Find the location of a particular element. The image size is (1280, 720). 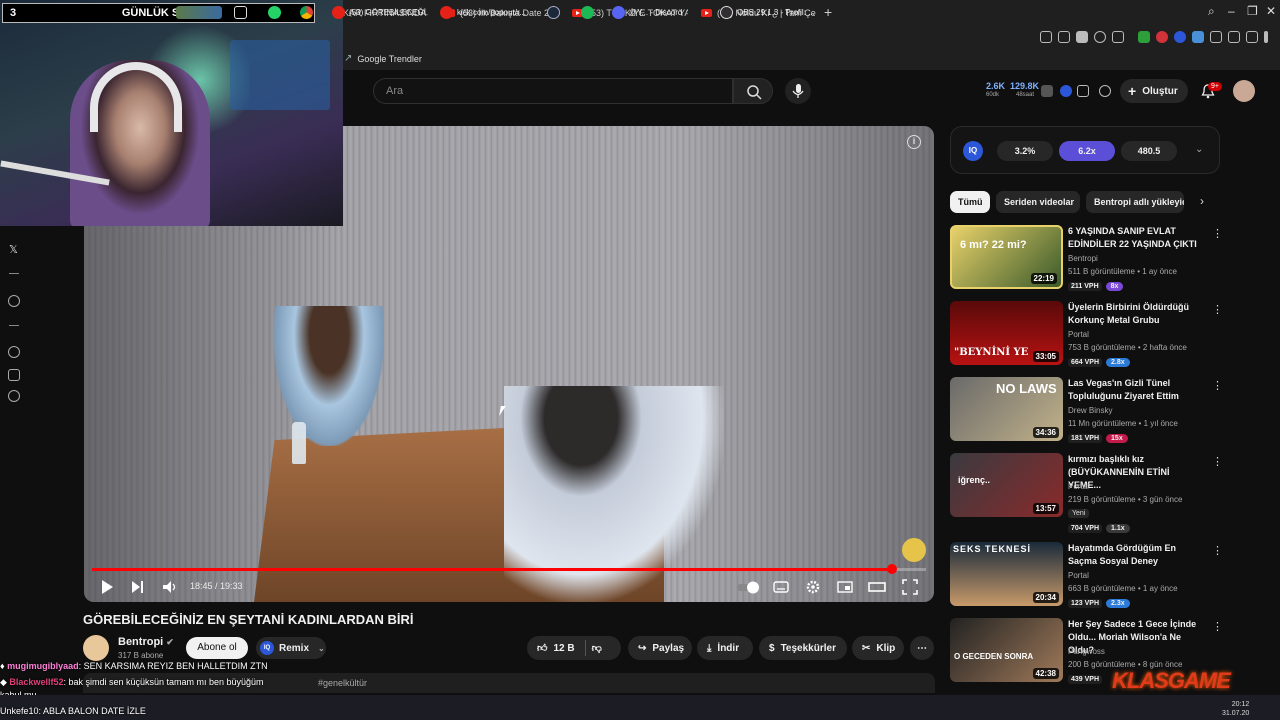

video-thumbnail: O GECEDEN SONRA 42:38 is located at coordinates (1006, 650).